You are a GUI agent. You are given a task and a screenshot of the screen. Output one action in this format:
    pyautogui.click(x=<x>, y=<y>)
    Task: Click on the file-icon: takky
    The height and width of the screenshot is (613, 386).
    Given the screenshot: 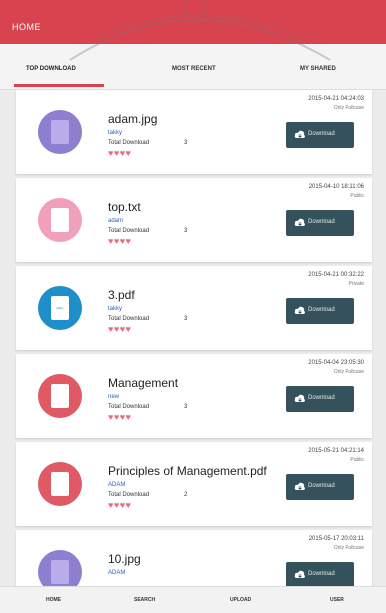 What is the action you would take?
    pyautogui.click(x=60, y=308)
    